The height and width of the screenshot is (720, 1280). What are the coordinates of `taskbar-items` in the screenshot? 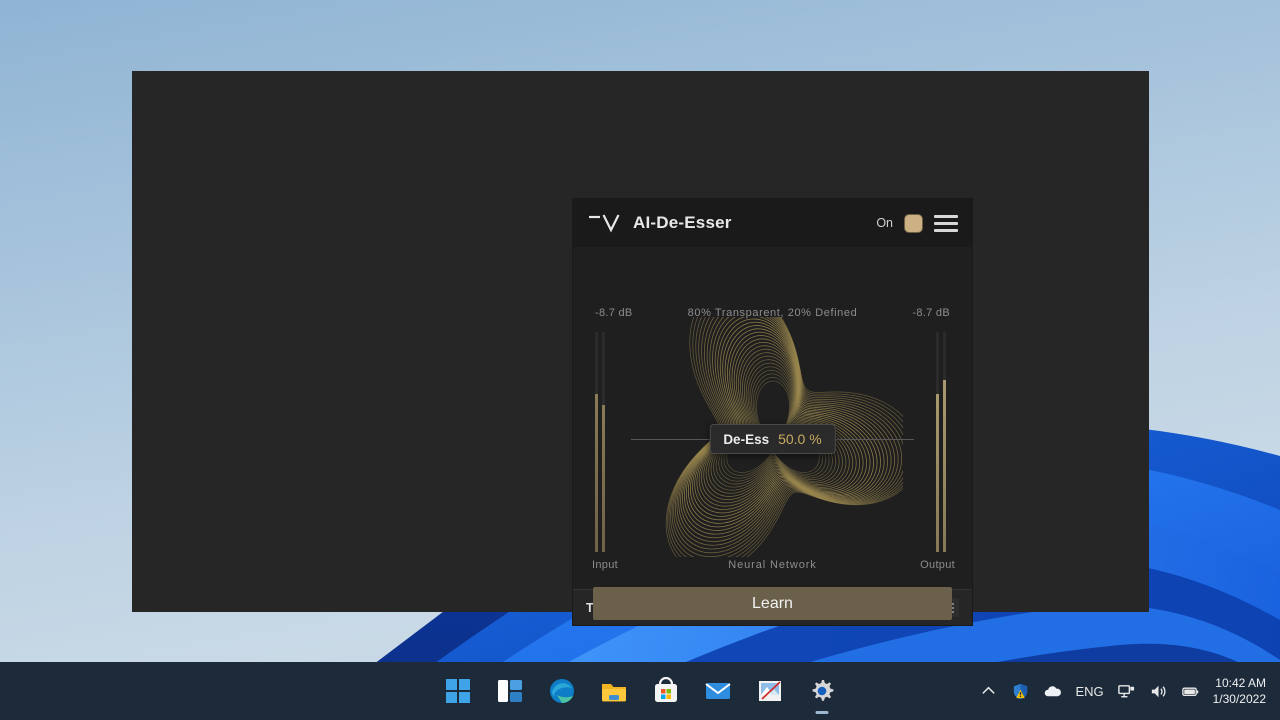 It's located at (640, 690).